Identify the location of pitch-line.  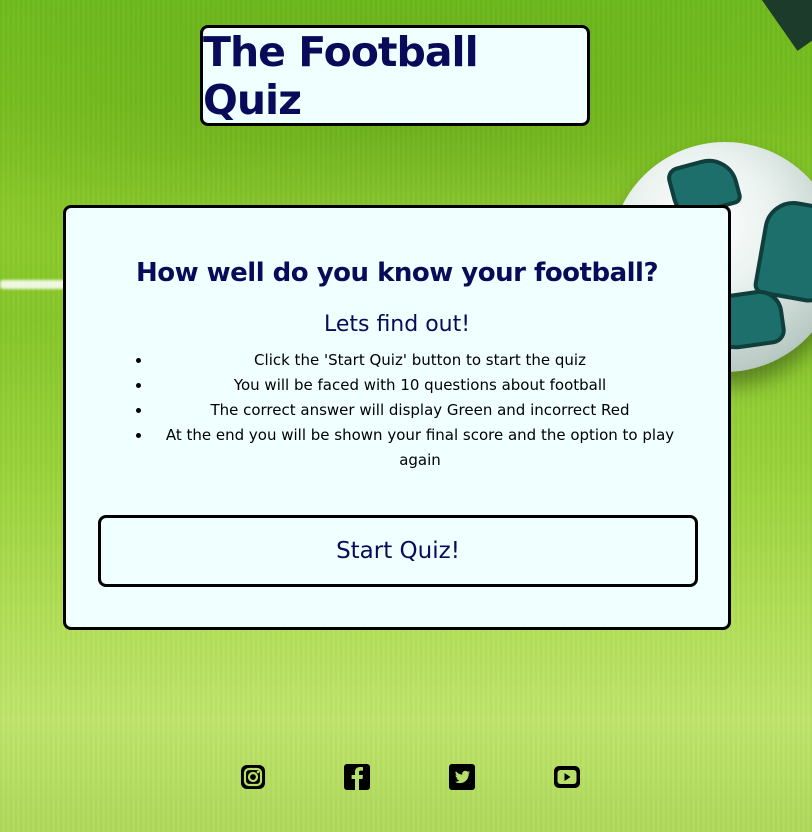
(35, 284).